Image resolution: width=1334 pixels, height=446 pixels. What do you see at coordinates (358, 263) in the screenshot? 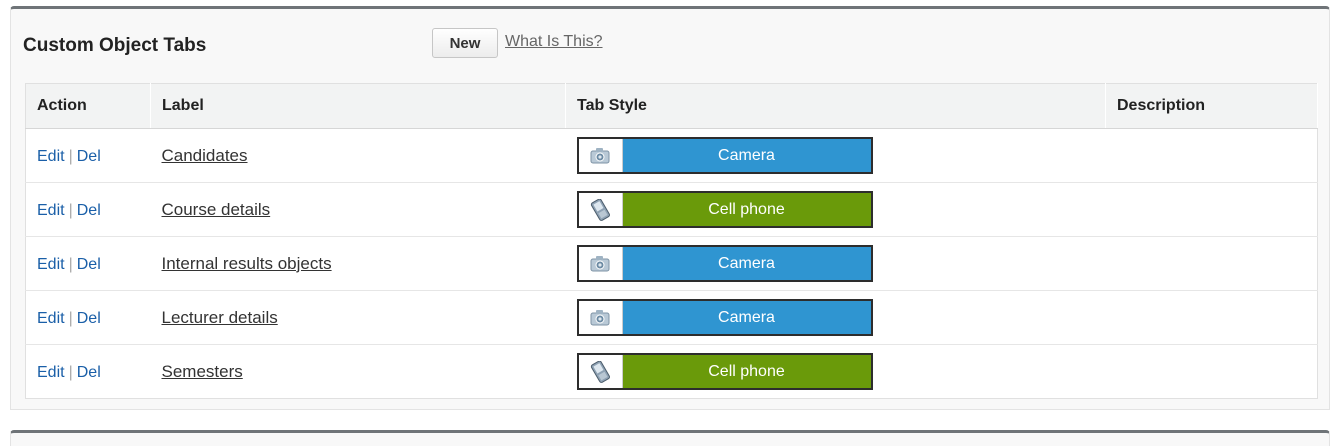
I see `row-label-cell: Internal results objects` at bounding box center [358, 263].